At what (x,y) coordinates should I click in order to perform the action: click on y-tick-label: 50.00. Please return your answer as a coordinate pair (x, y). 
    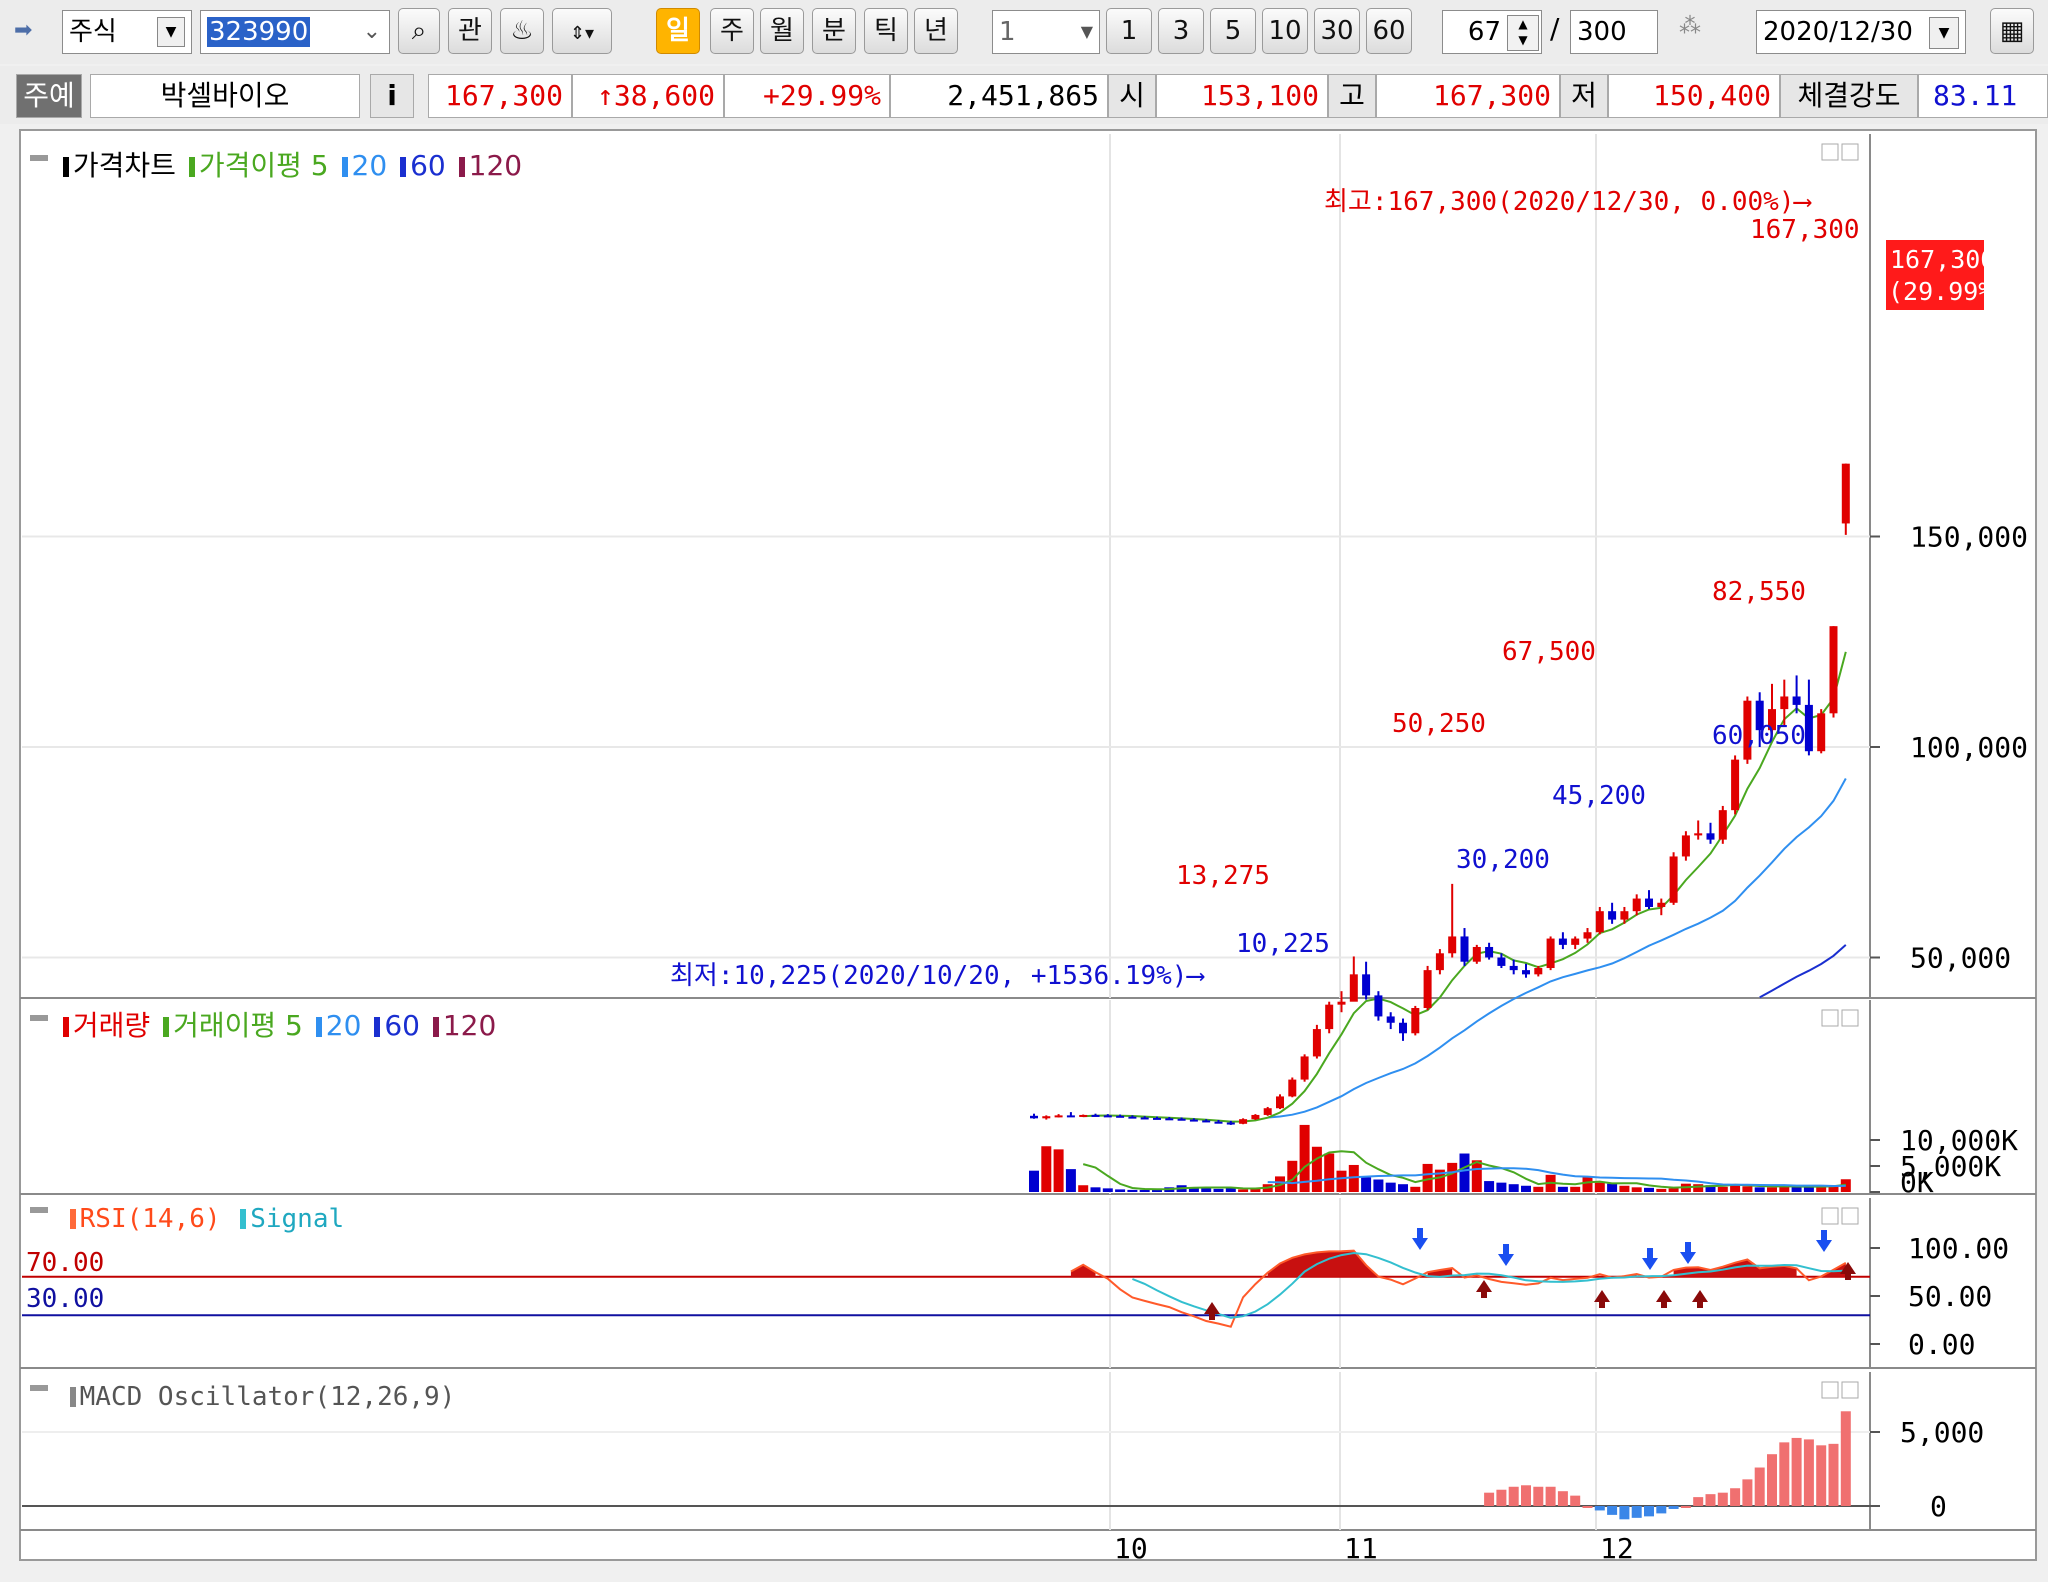
    Looking at the image, I should click on (1950, 1296).